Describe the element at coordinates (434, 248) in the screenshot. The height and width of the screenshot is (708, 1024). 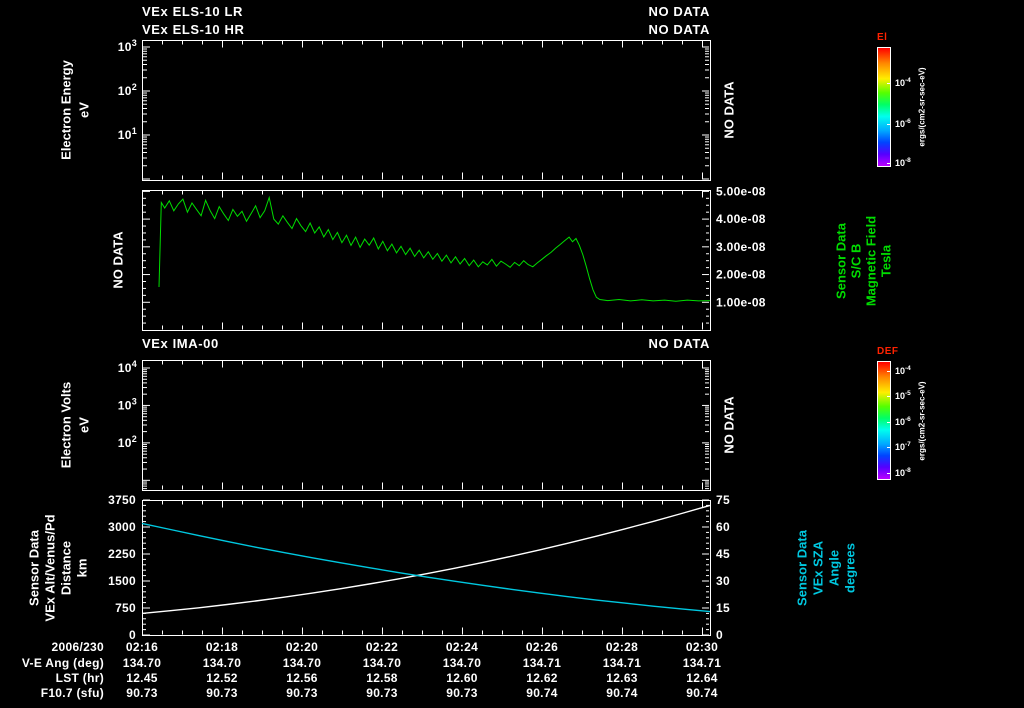
I see `mag-field-line` at that location.